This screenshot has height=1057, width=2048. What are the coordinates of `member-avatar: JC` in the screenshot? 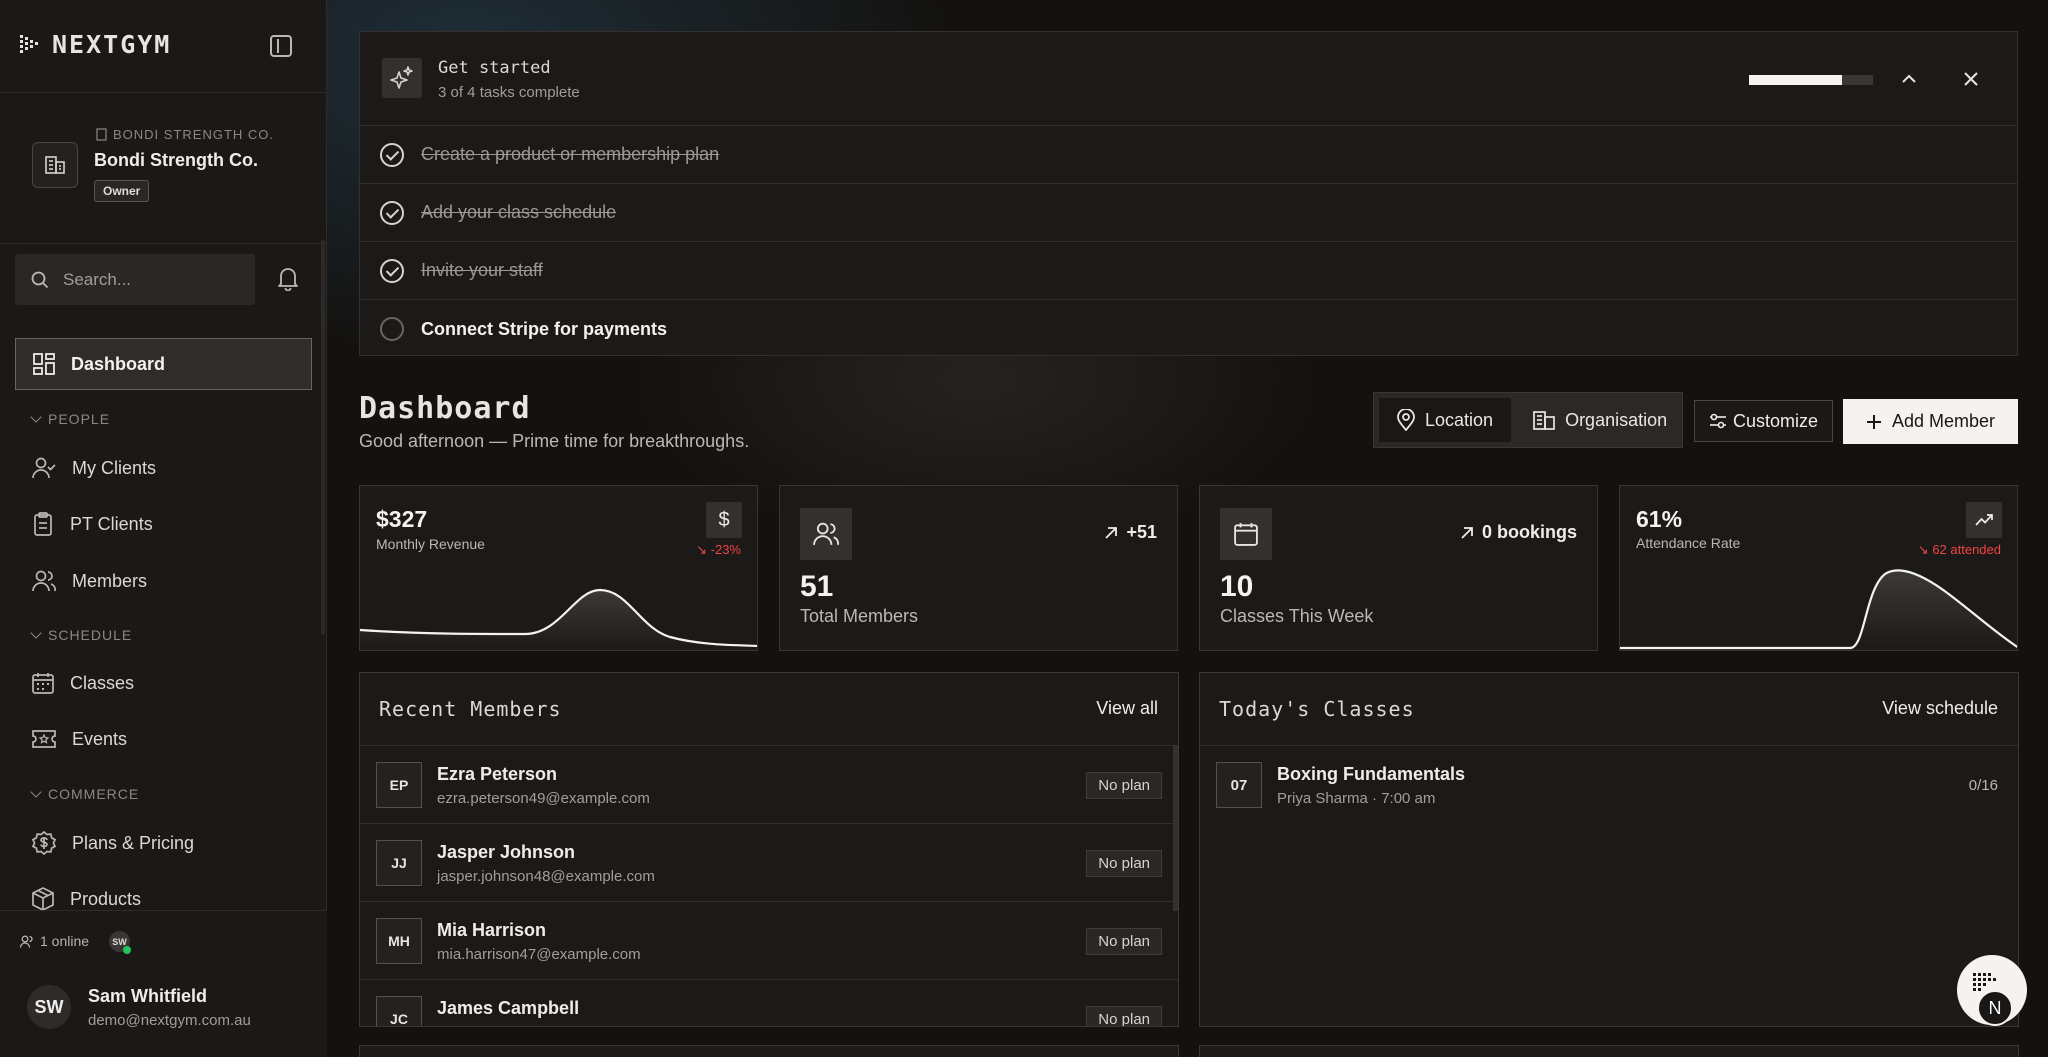 It's located at (399, 1011).